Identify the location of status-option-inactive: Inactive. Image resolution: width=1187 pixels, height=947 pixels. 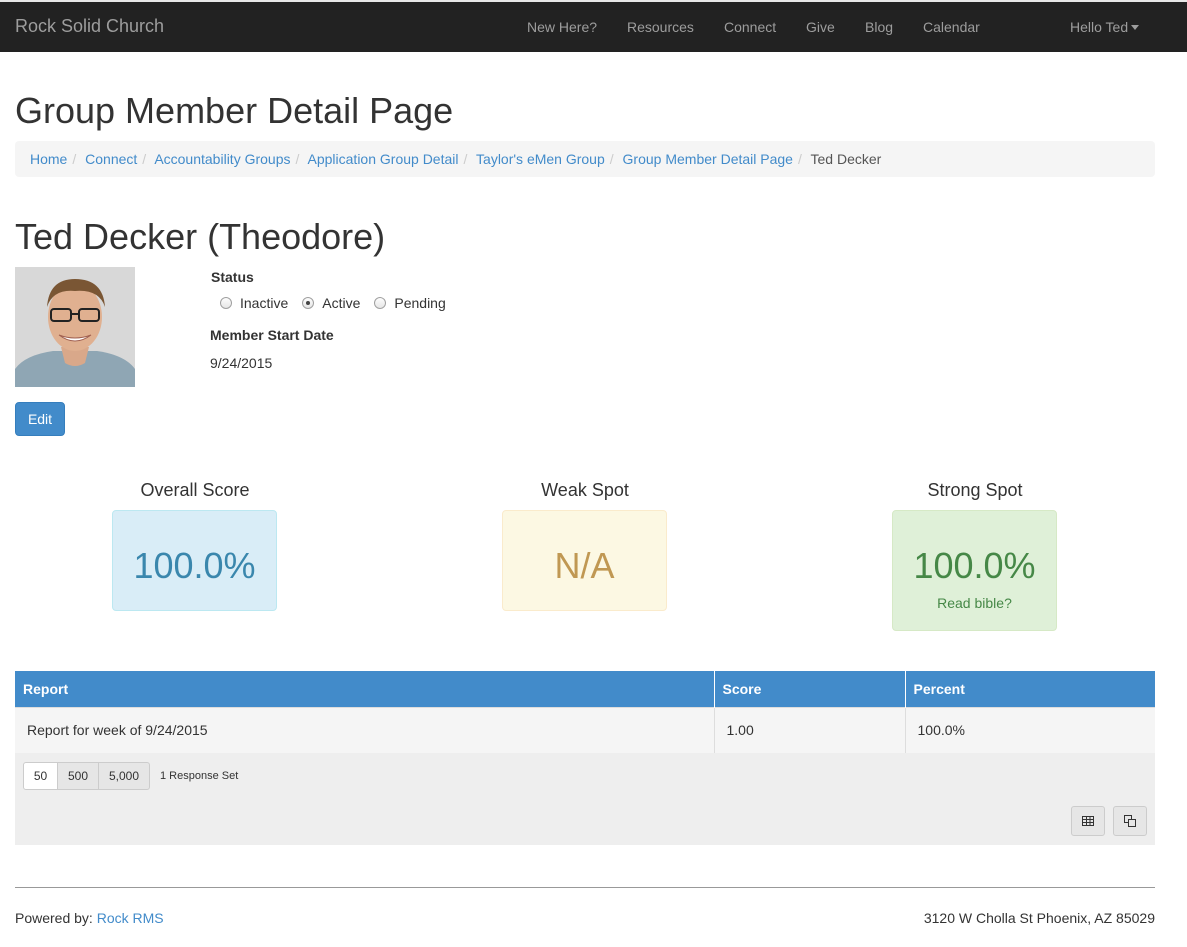
(254, 303).